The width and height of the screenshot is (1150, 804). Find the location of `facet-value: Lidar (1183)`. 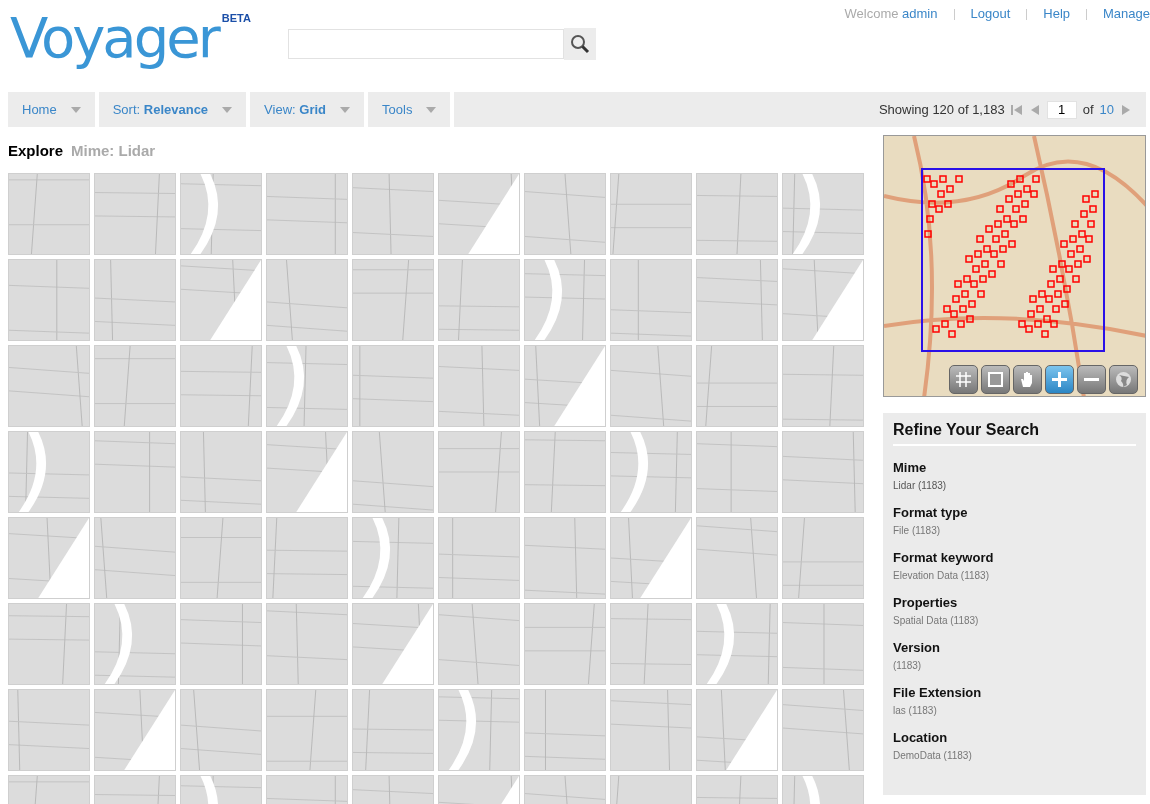

facet-value: Lidar (1183) is located at coordinates (1014, 485).